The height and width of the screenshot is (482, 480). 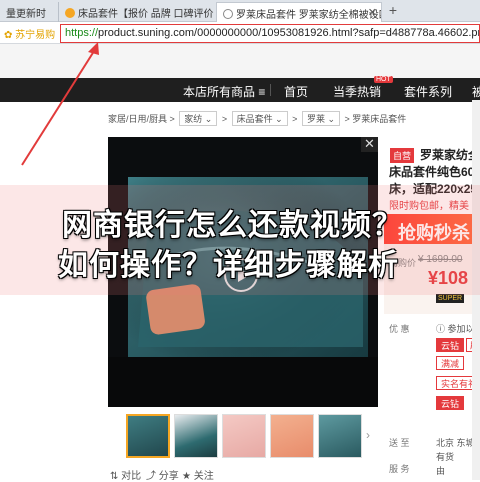 What do you see at coordinates (450, 363) in the screenshot?
I see `promo-tag: 满减` at bounding box center [450, 363].